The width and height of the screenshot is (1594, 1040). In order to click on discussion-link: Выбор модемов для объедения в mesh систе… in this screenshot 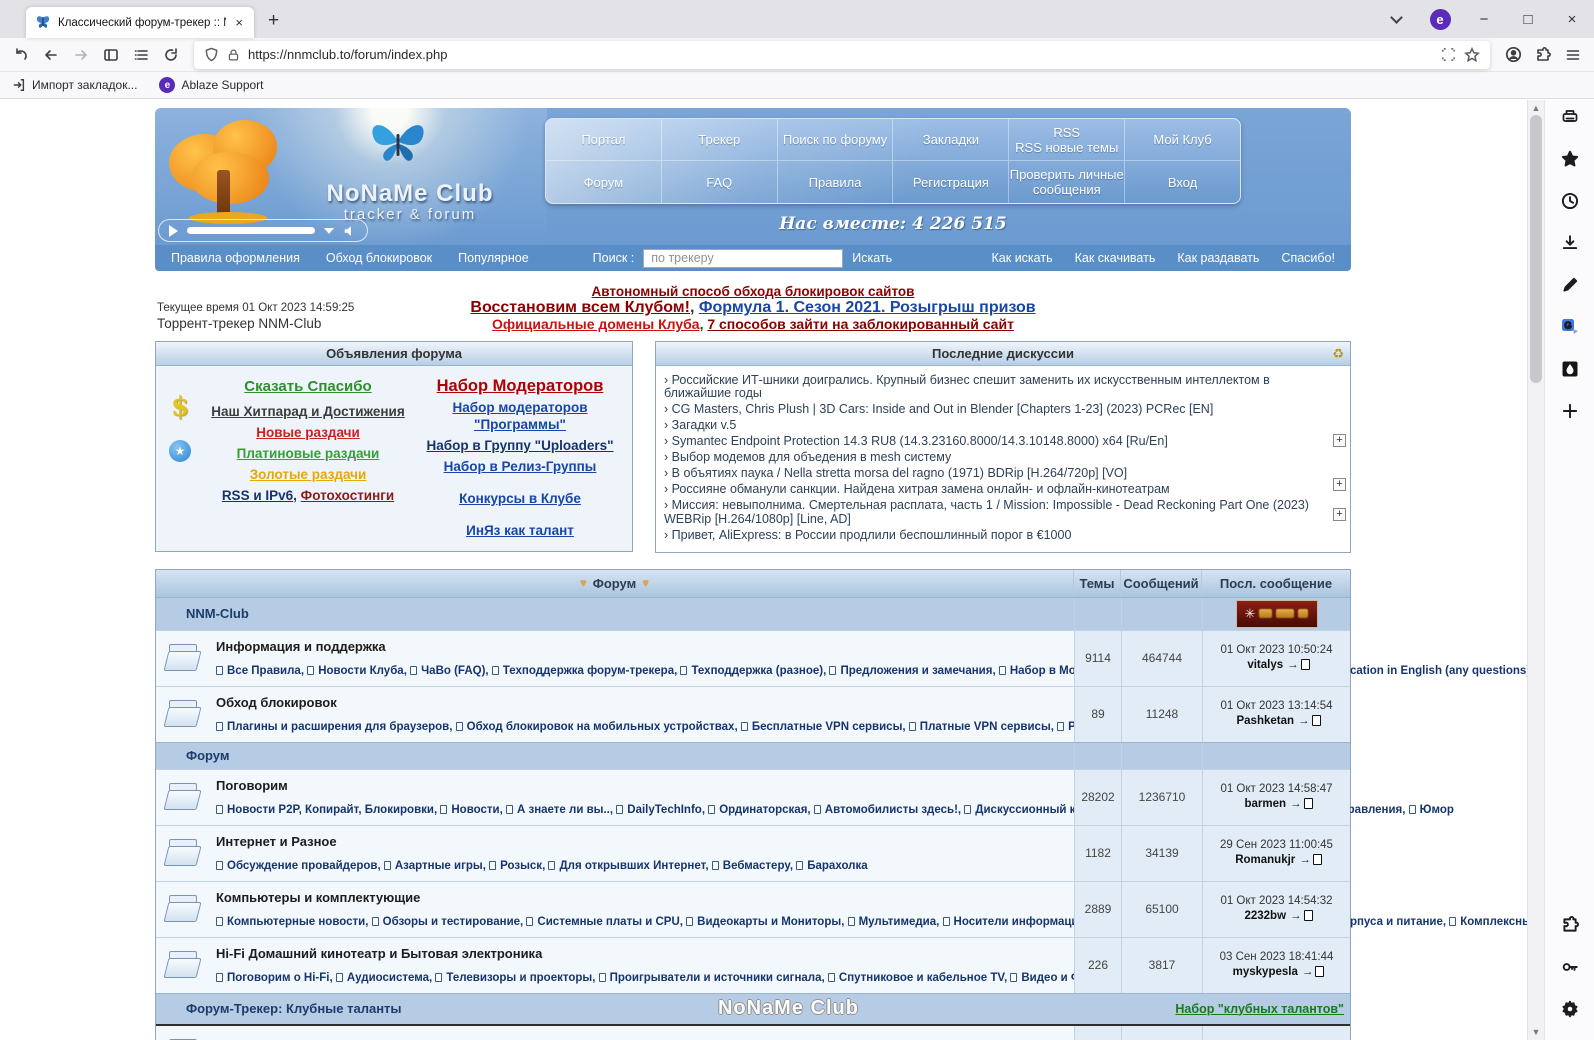, I will do `click(994, 457)`.